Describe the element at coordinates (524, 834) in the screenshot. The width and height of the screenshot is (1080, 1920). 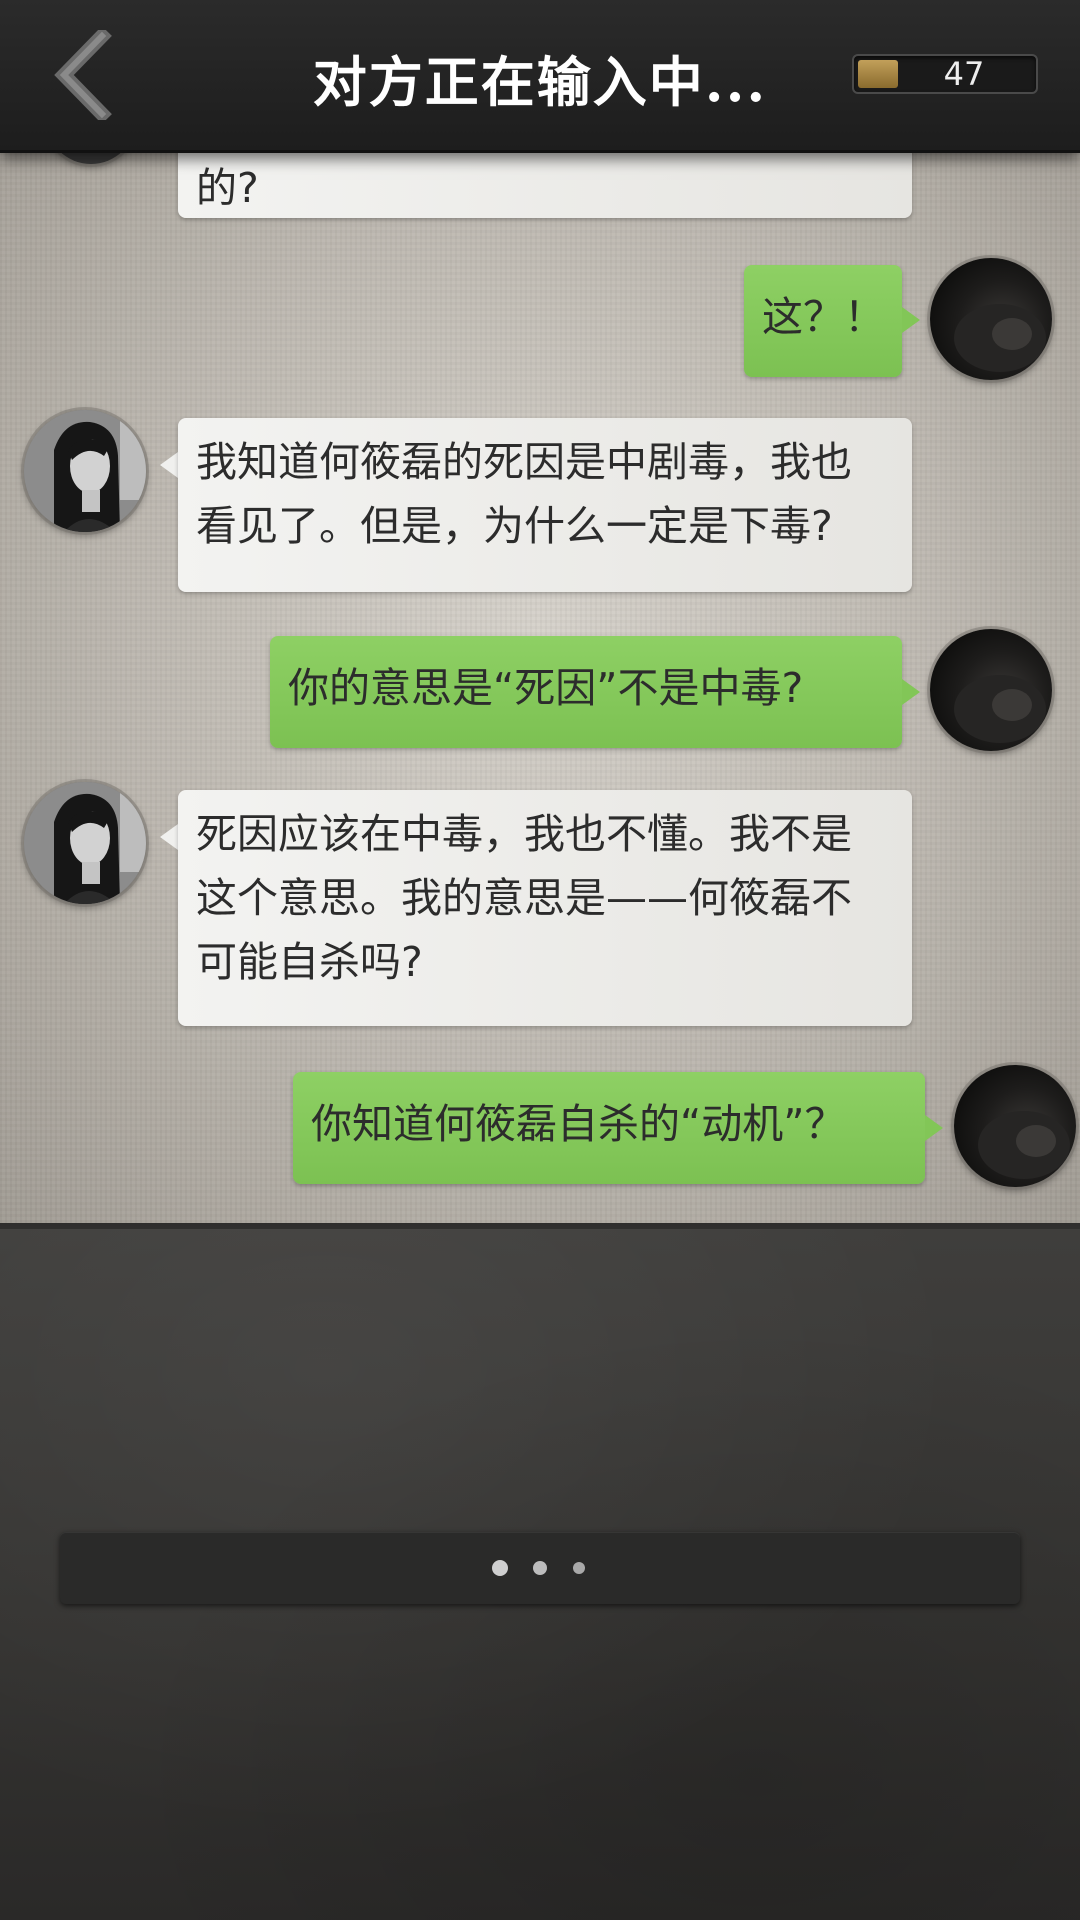
I see `message-line: 死因应该在中毒，我也不懂。我不是` at that location.